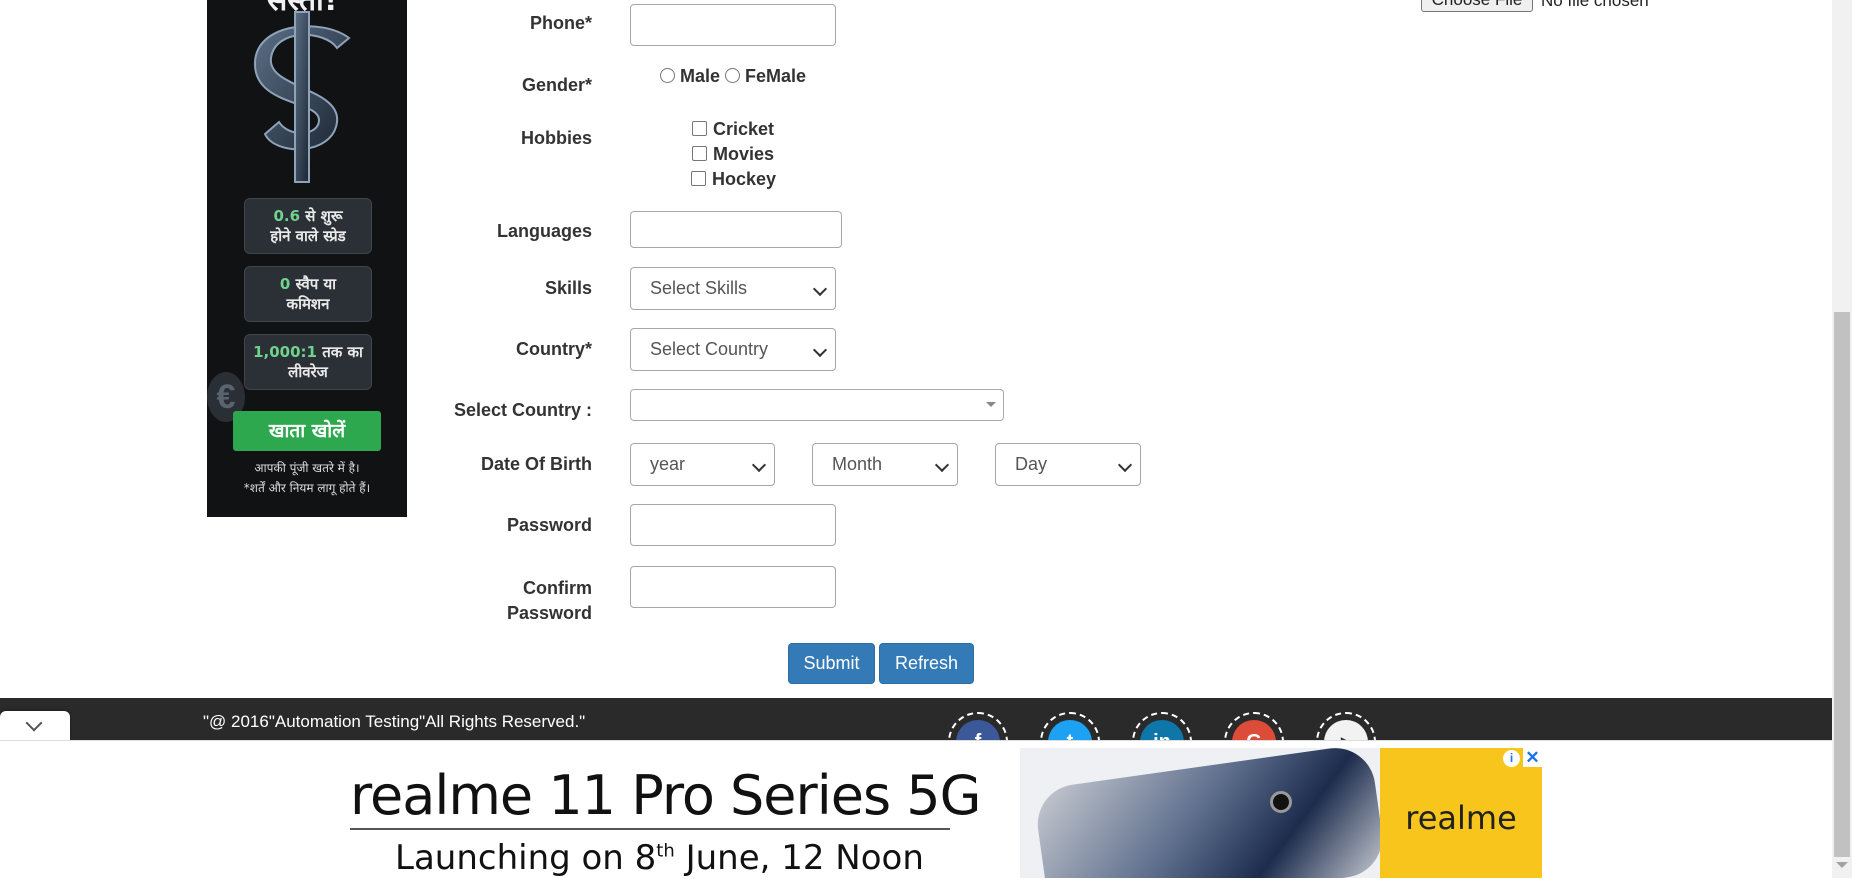 The width and height of the screenshot is (1852, 879). Describe the element at coordinates (307, 488) in the screenshot. I see `ad-disclaimer-line-2: *शर्तें और नियम लागू होते हैं।` at that location.